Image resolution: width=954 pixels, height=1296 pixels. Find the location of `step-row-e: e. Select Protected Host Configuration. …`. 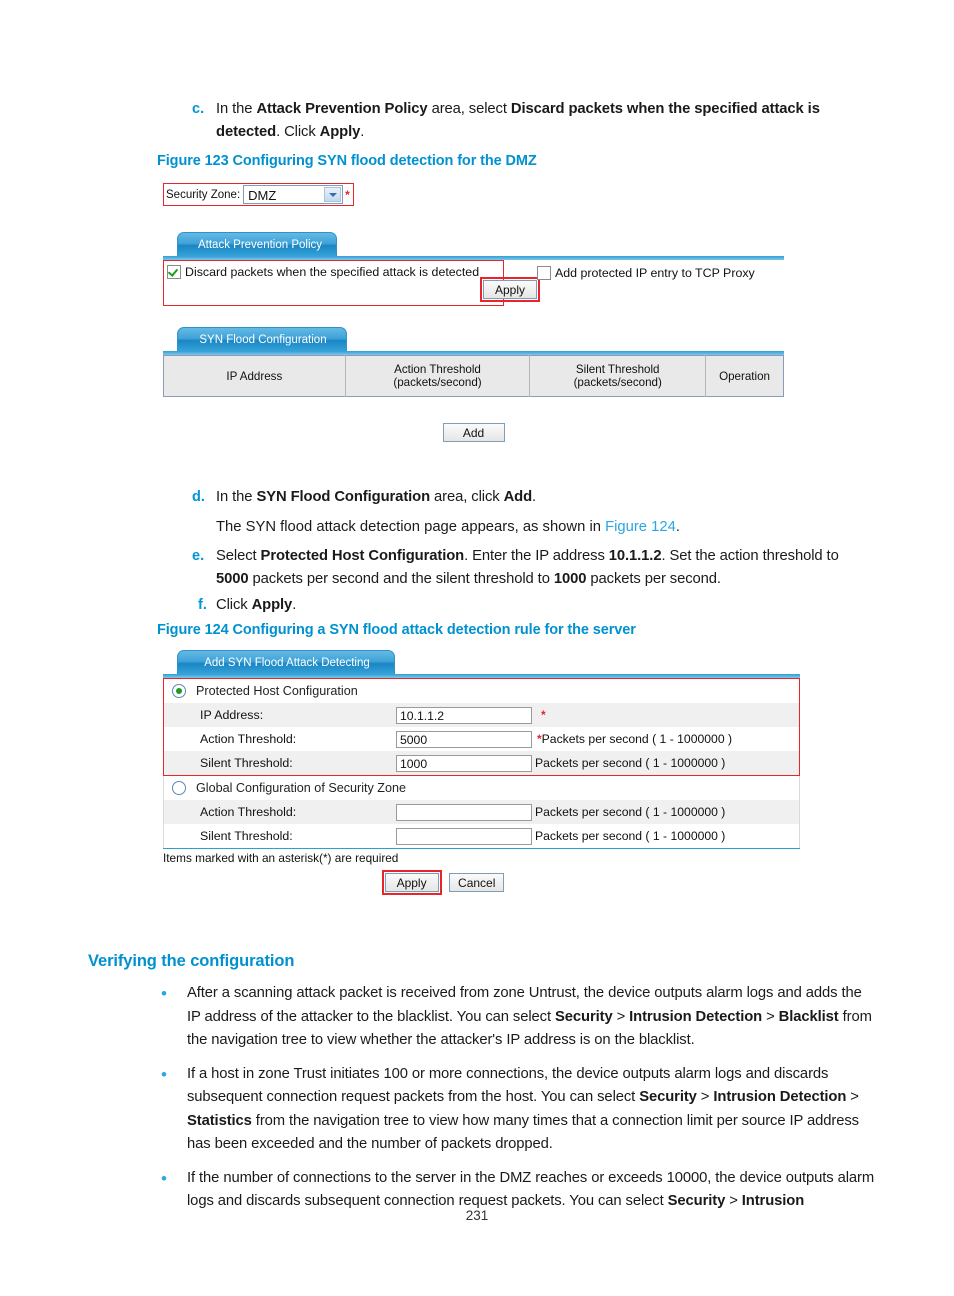

step-row-e: e. Select Protected Host Configuration. … is located at coordinates (532, 567).